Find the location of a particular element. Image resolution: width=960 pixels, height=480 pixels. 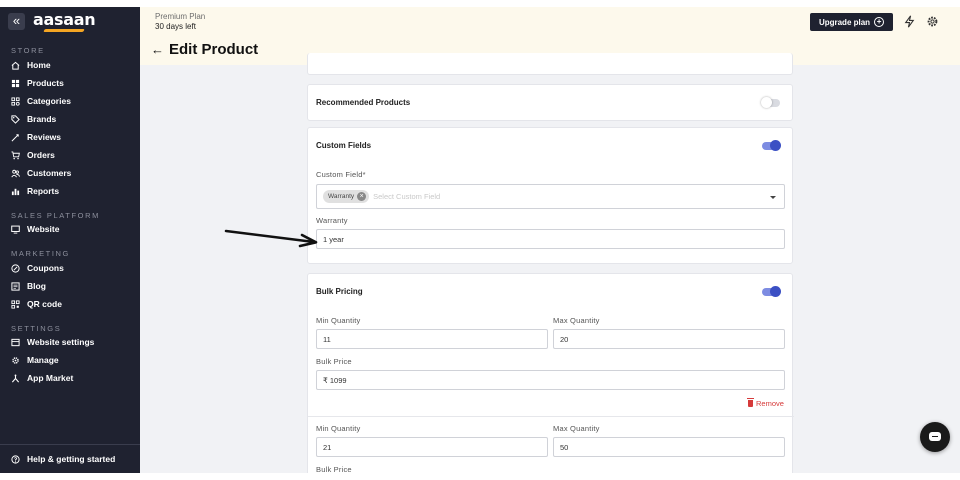

app-market-icon is located at coordinates (15, 377).